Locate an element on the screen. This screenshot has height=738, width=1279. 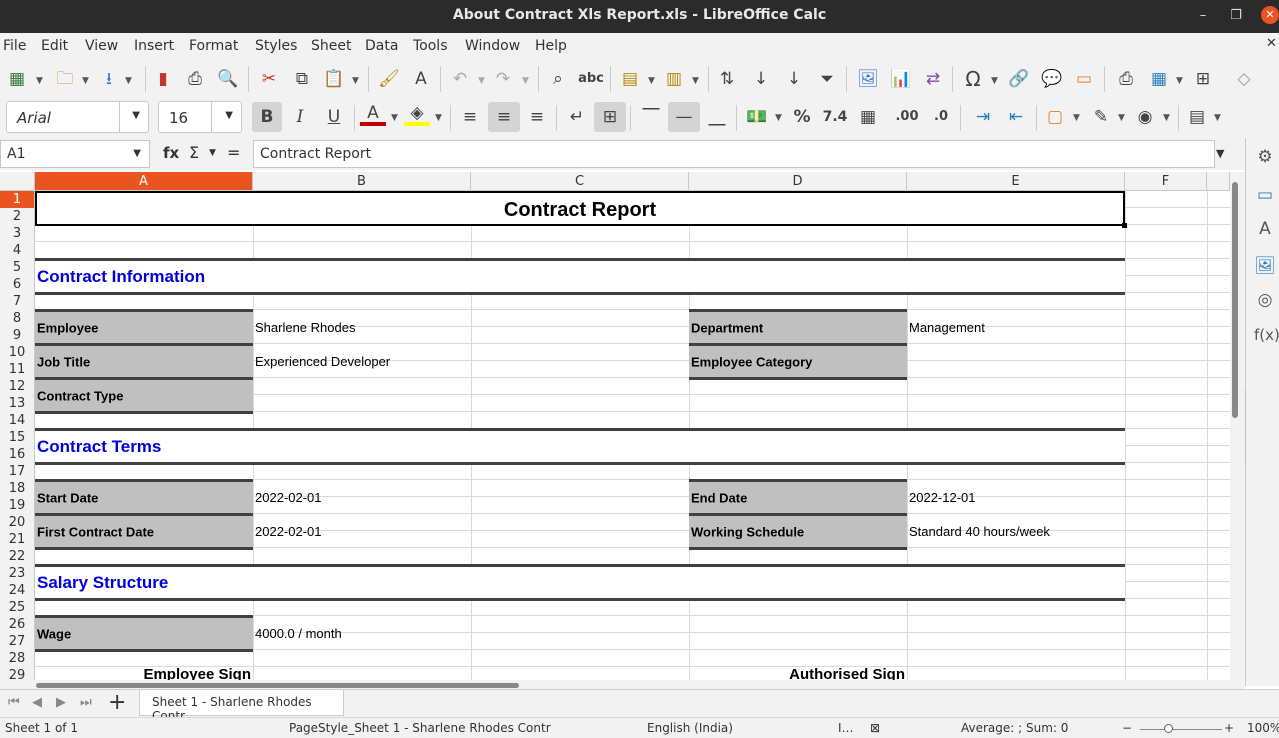
align-center-icon: ≡ is located at coordinates (504, 117).